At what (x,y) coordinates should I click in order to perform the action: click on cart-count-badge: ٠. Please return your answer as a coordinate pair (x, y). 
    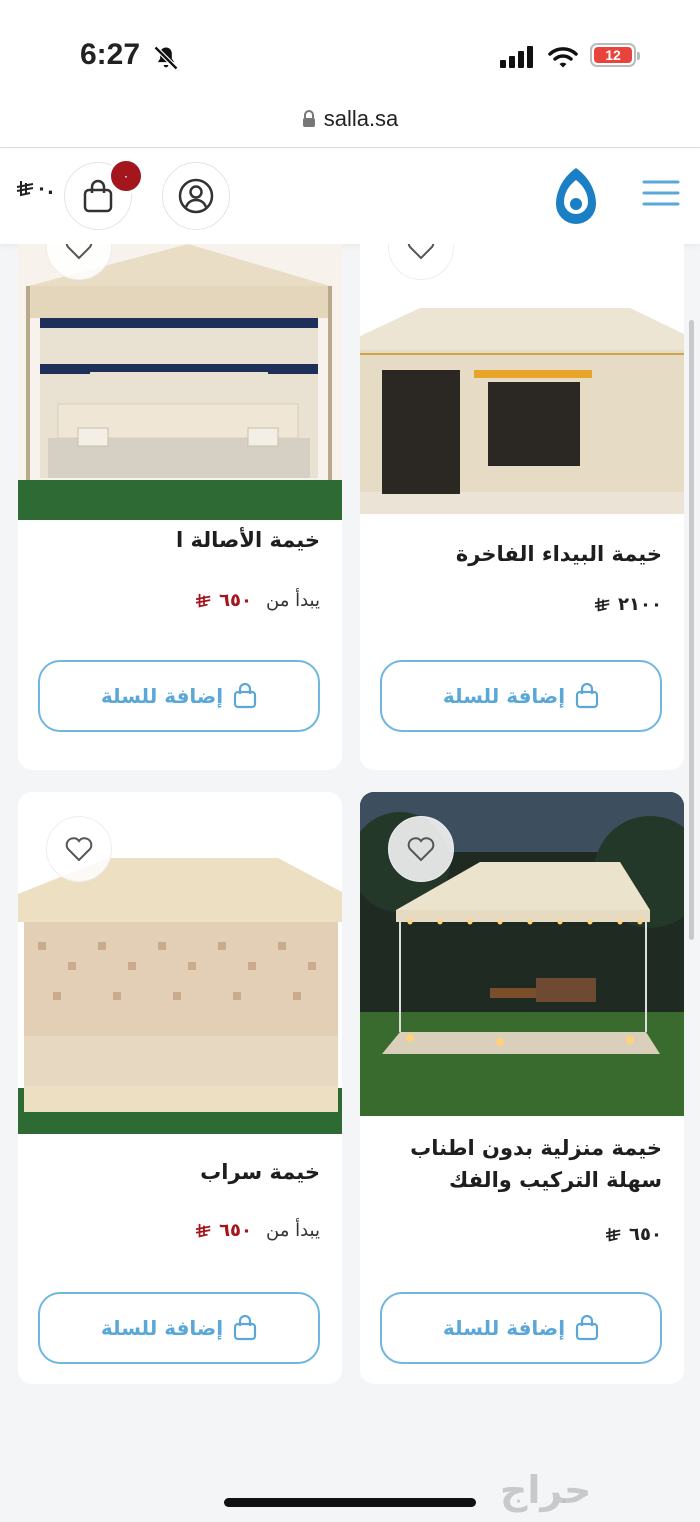
    Looking at the image, I should click on (126, 176).